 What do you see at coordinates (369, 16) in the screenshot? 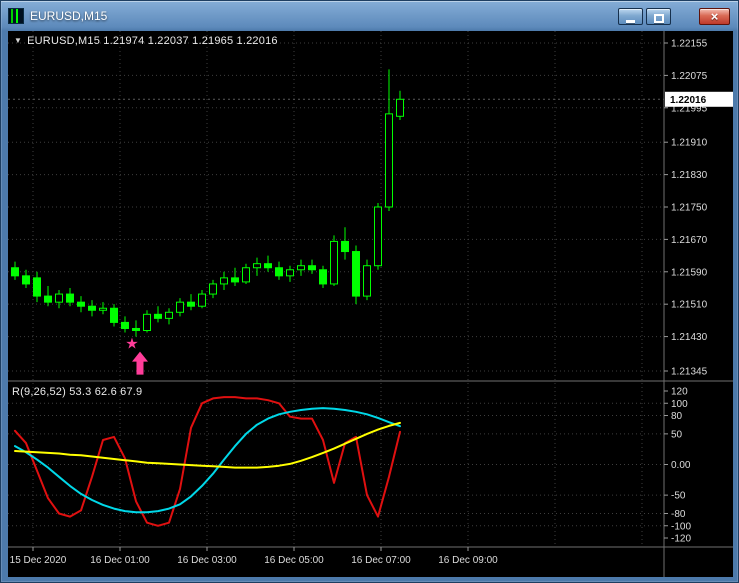
I see `titlebar: EURUSD,M15 ×` at bounding box center [369, 16].